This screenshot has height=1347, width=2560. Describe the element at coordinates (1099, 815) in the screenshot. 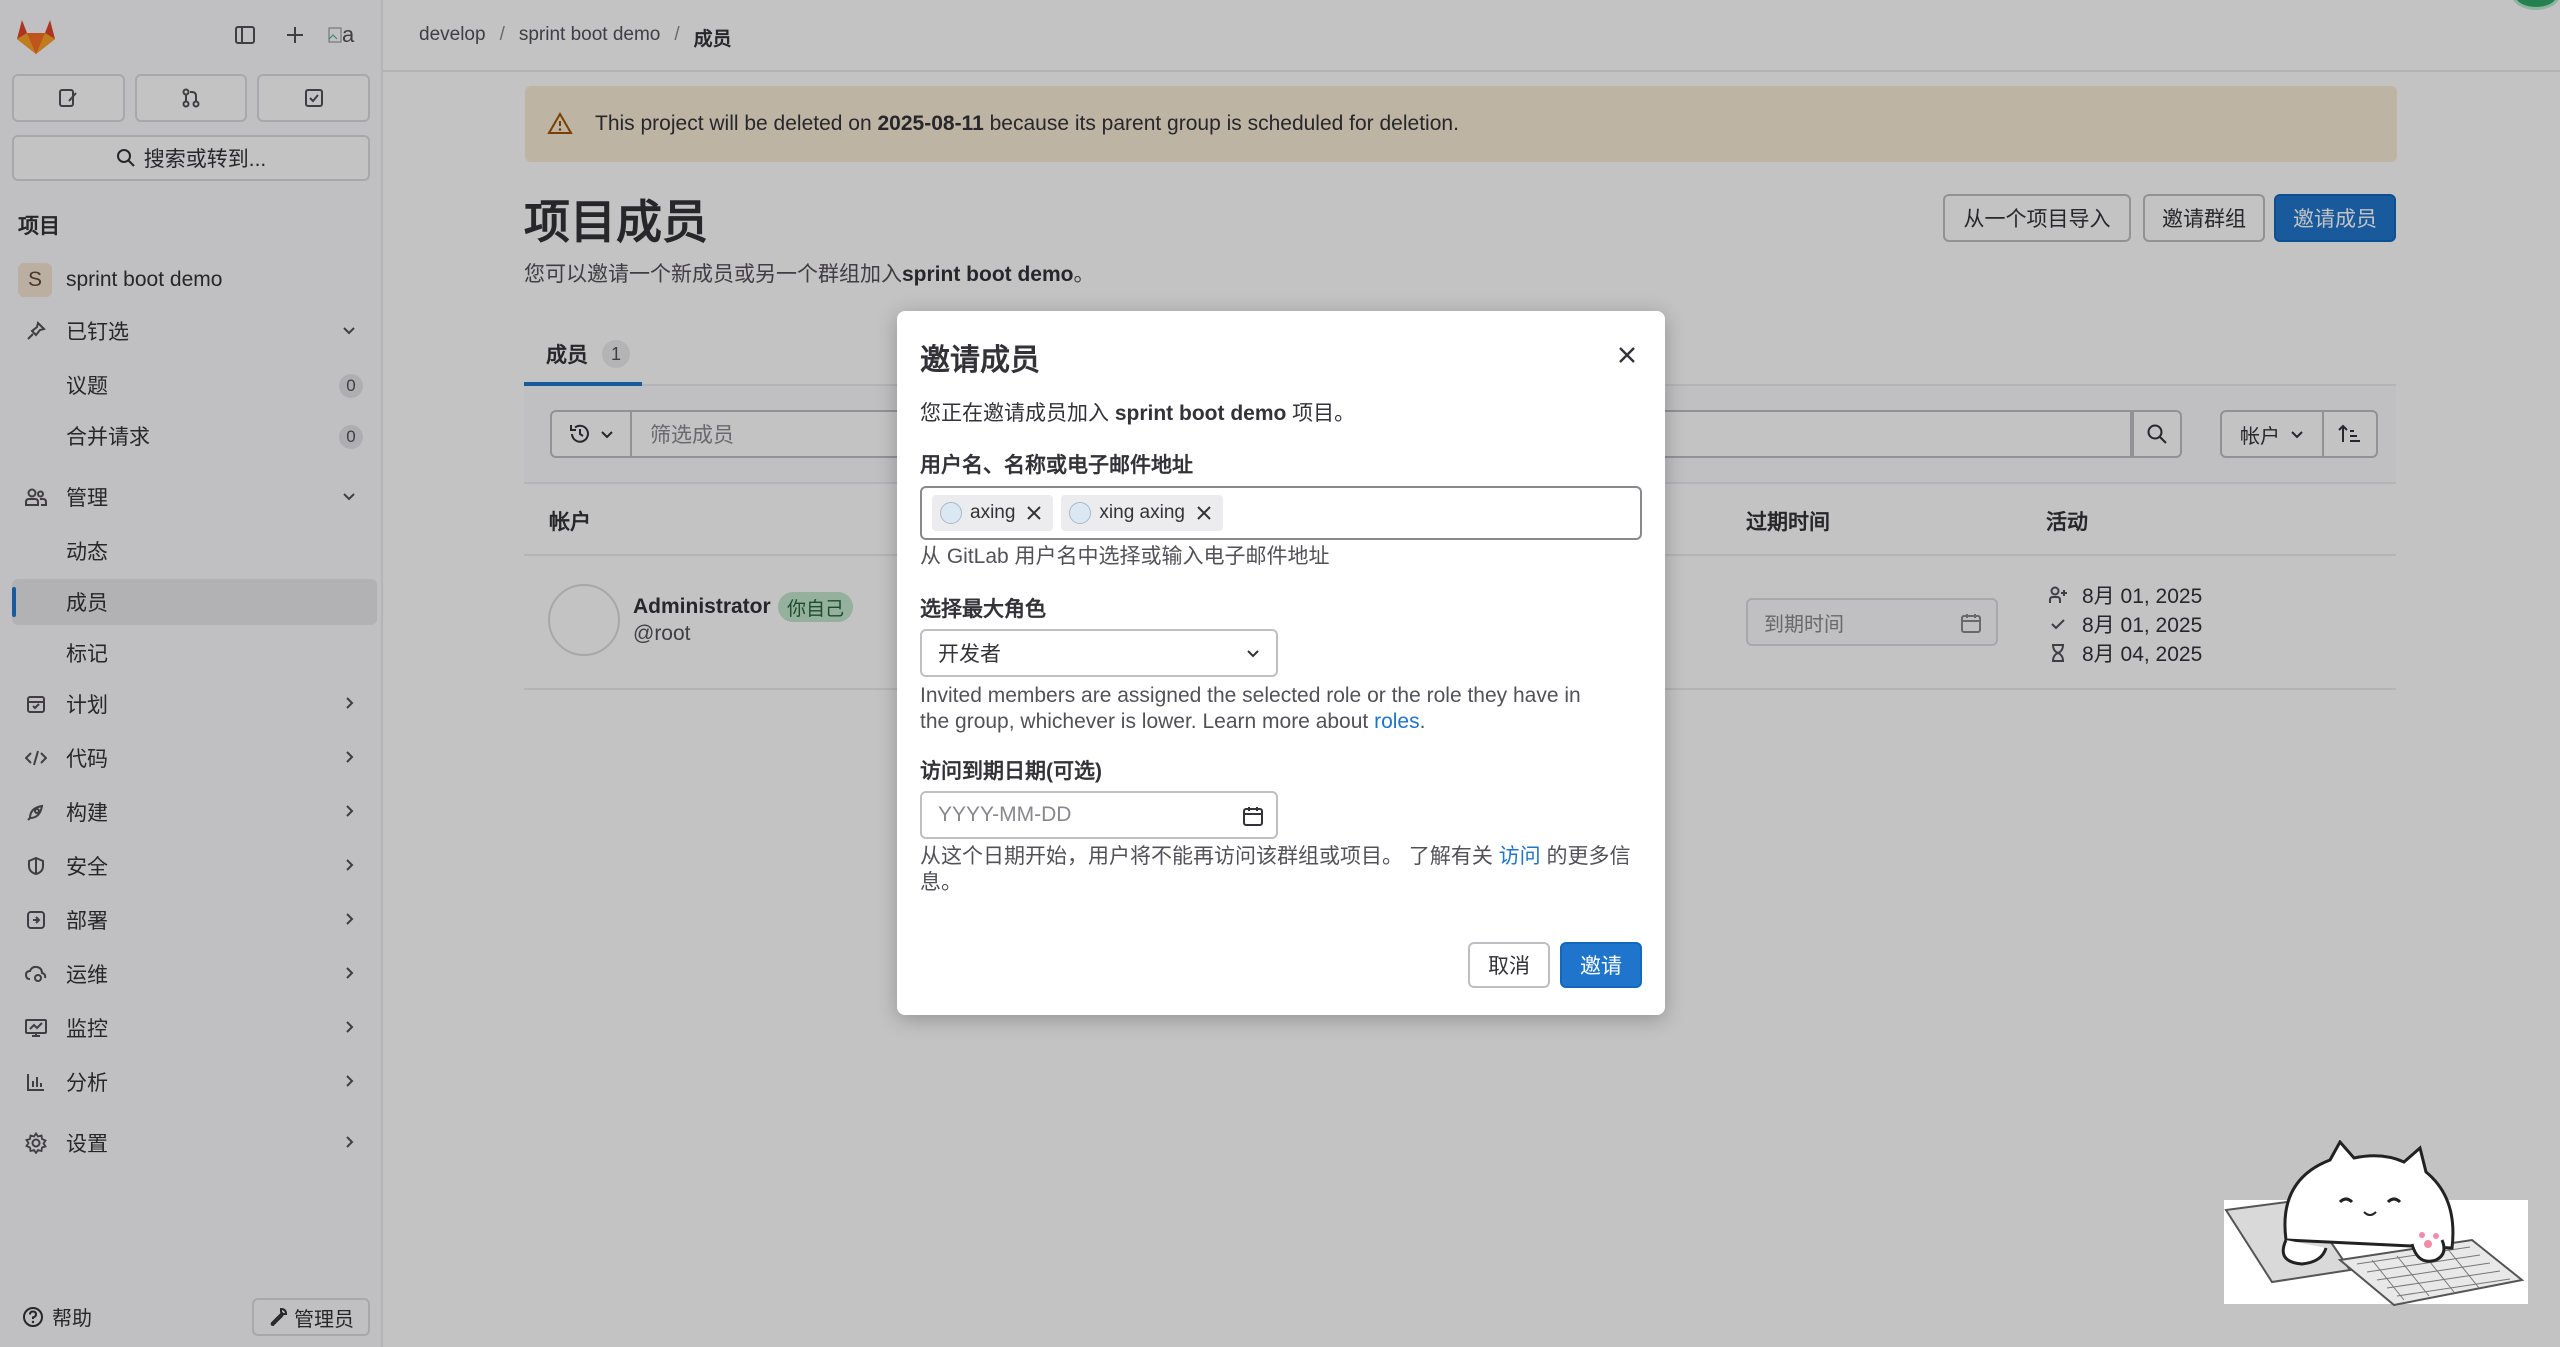

I see `access-expiry-date-input: YYYY-MM-DD` at that location.